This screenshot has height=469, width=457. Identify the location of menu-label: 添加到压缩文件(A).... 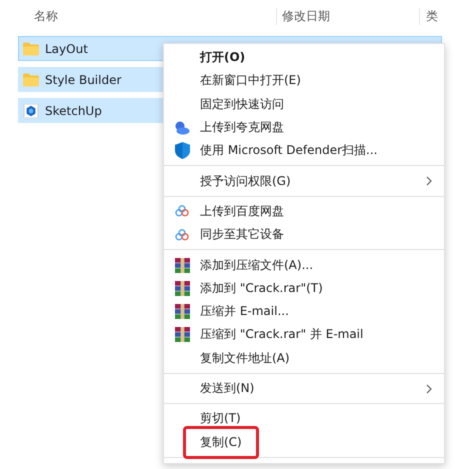
(257, 265).